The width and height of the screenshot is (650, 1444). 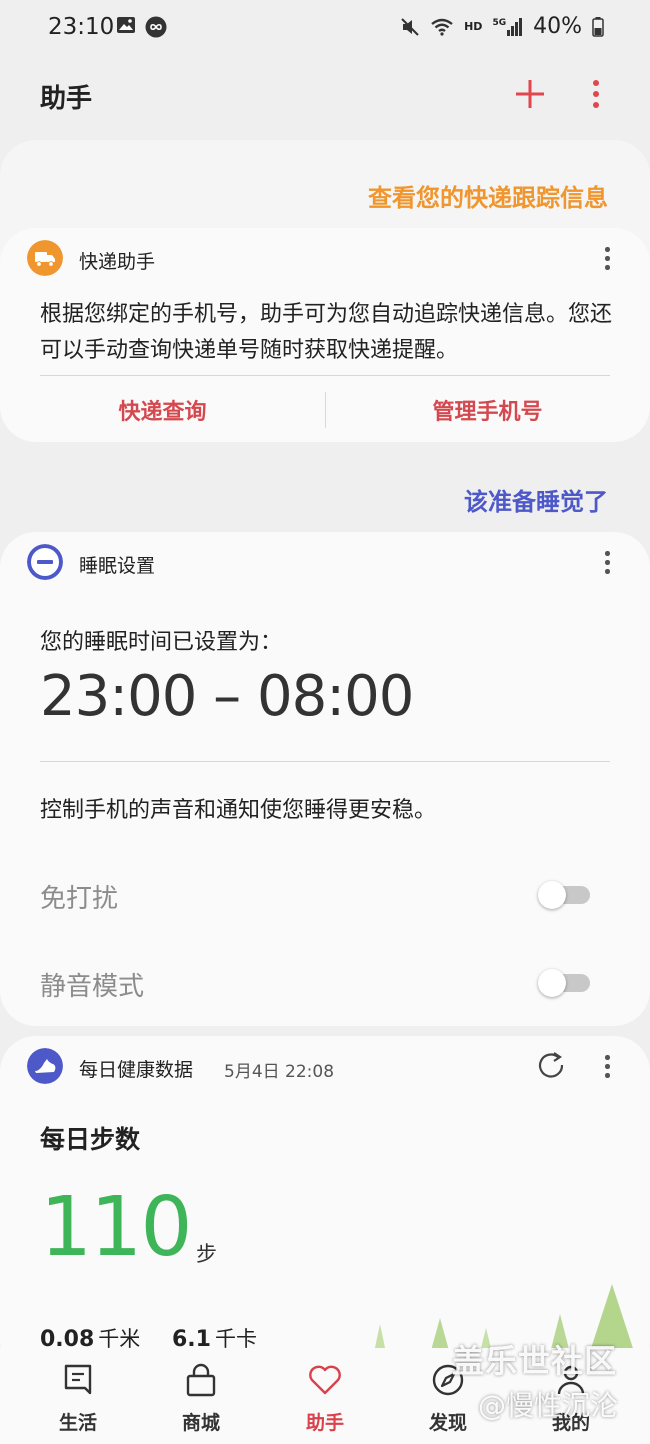 I want to click on network-label: HD, so click(x=473, y=26).